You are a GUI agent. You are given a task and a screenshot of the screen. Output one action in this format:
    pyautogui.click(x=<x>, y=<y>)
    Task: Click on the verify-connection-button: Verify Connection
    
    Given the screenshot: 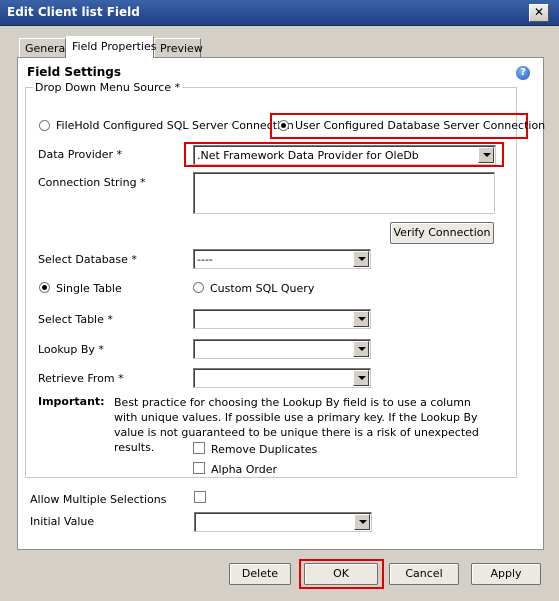 What is the action you would take?
    pyautogui.click(x=442, y=233)
    